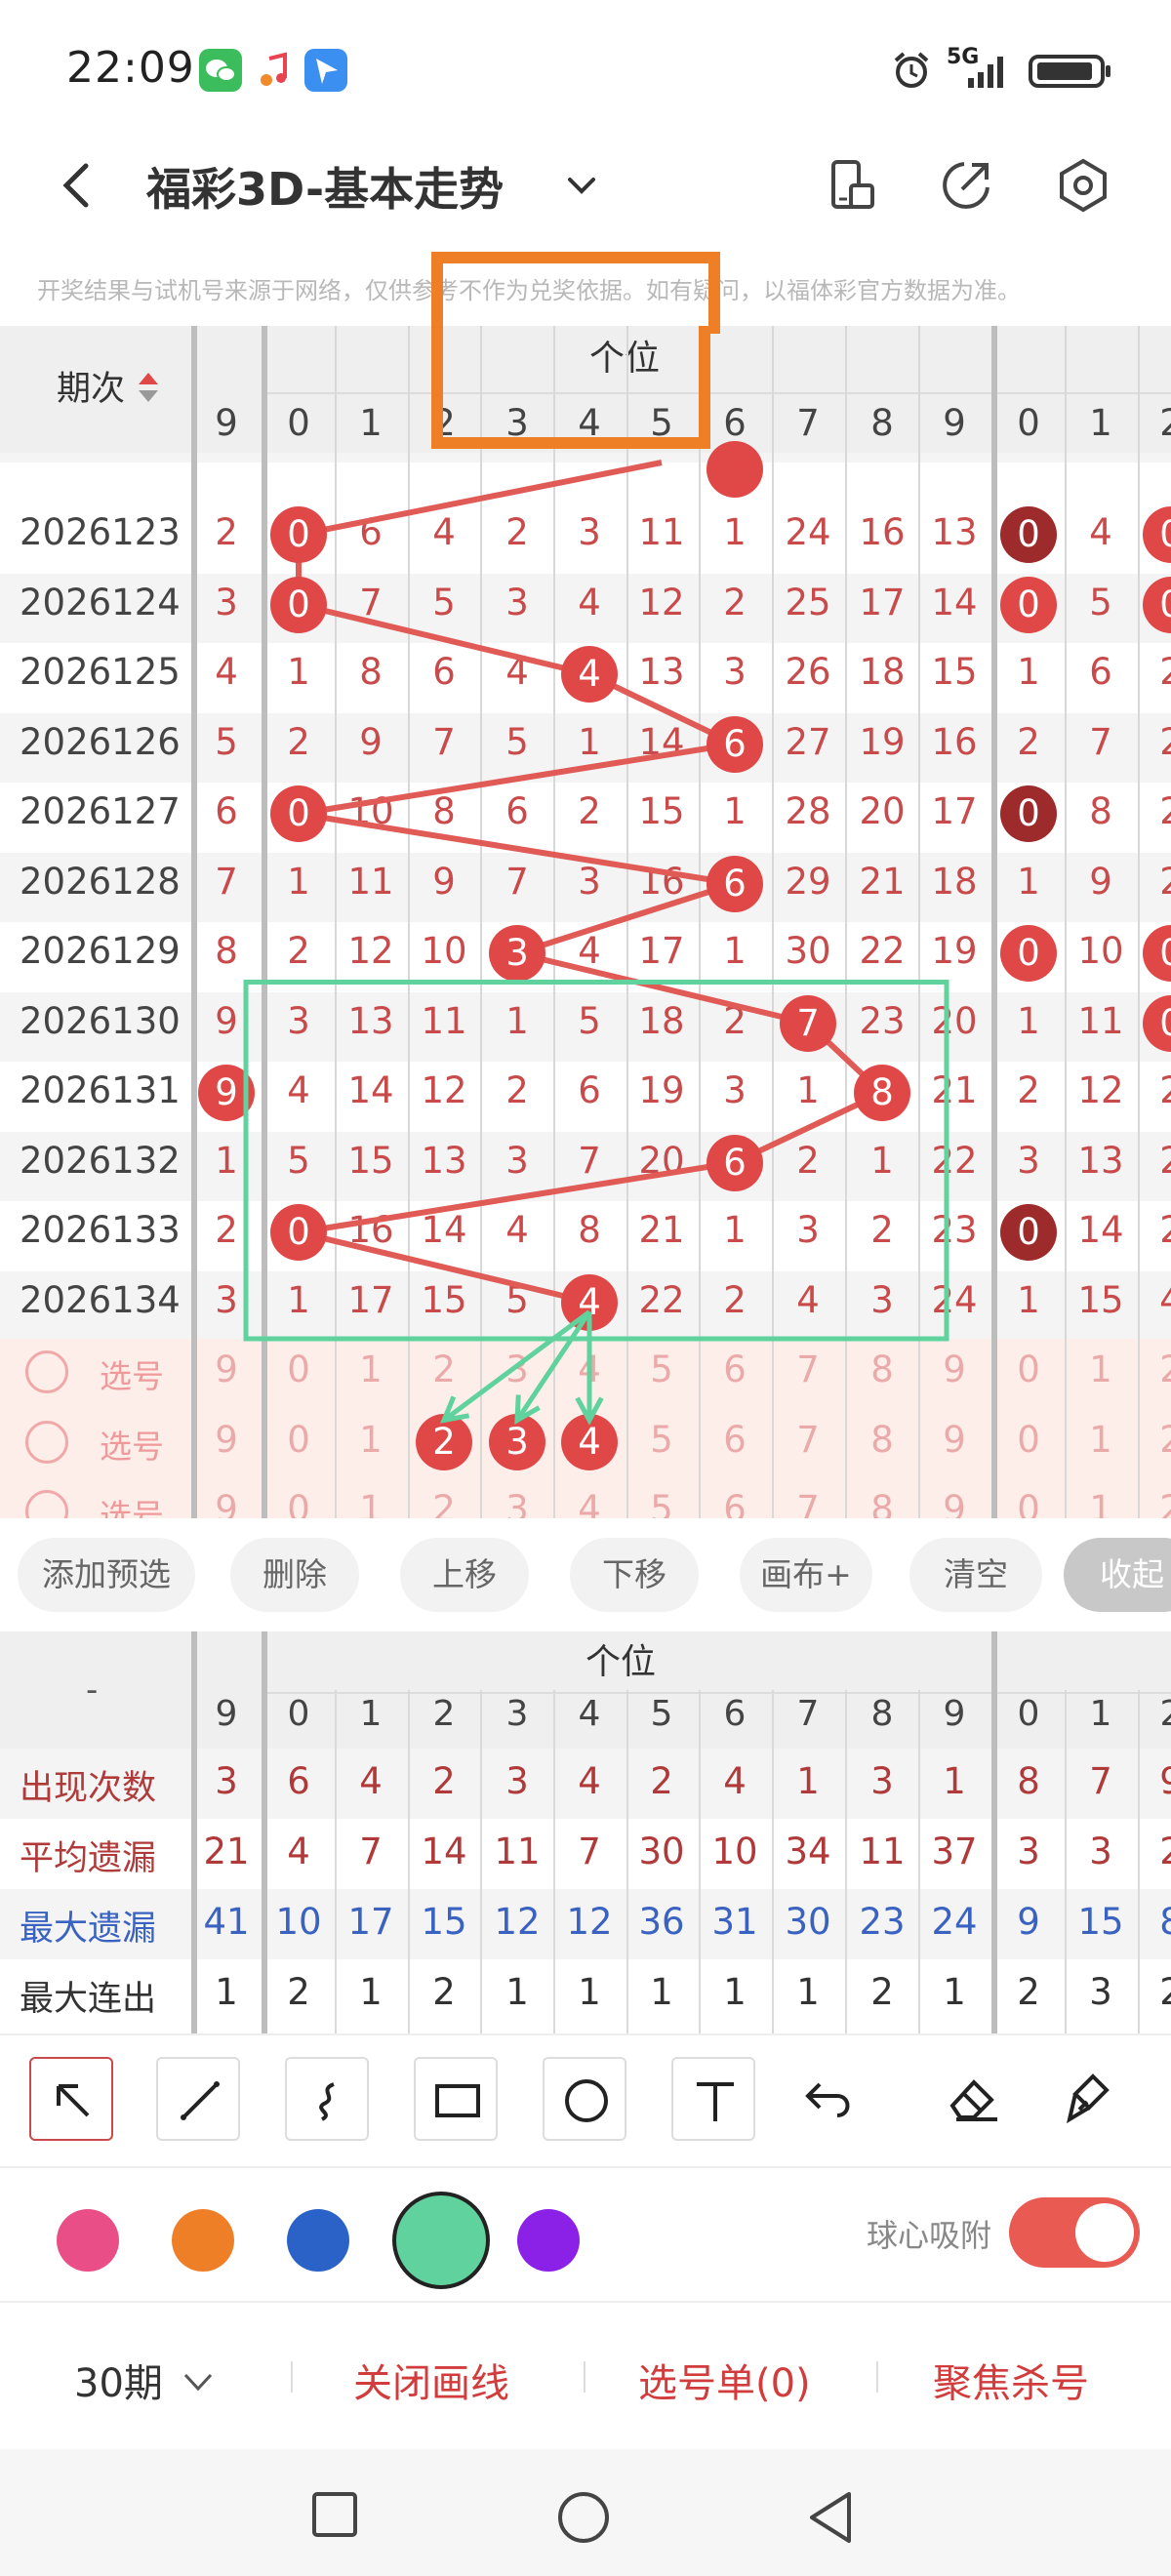 The width and height of the screenshot is (1171, 2576). Describe the element at coordinates (954, 602) in the screenshot. I see `table-cell: 14` at that location.